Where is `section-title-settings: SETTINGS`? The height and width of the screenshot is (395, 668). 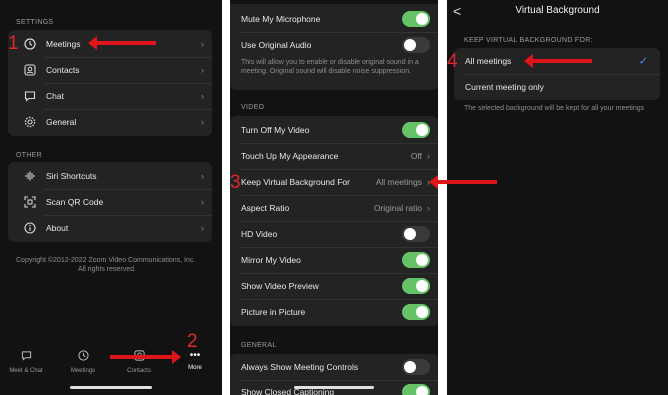 section-title-settings: SETTINGS is located at coordinates (35, 22).